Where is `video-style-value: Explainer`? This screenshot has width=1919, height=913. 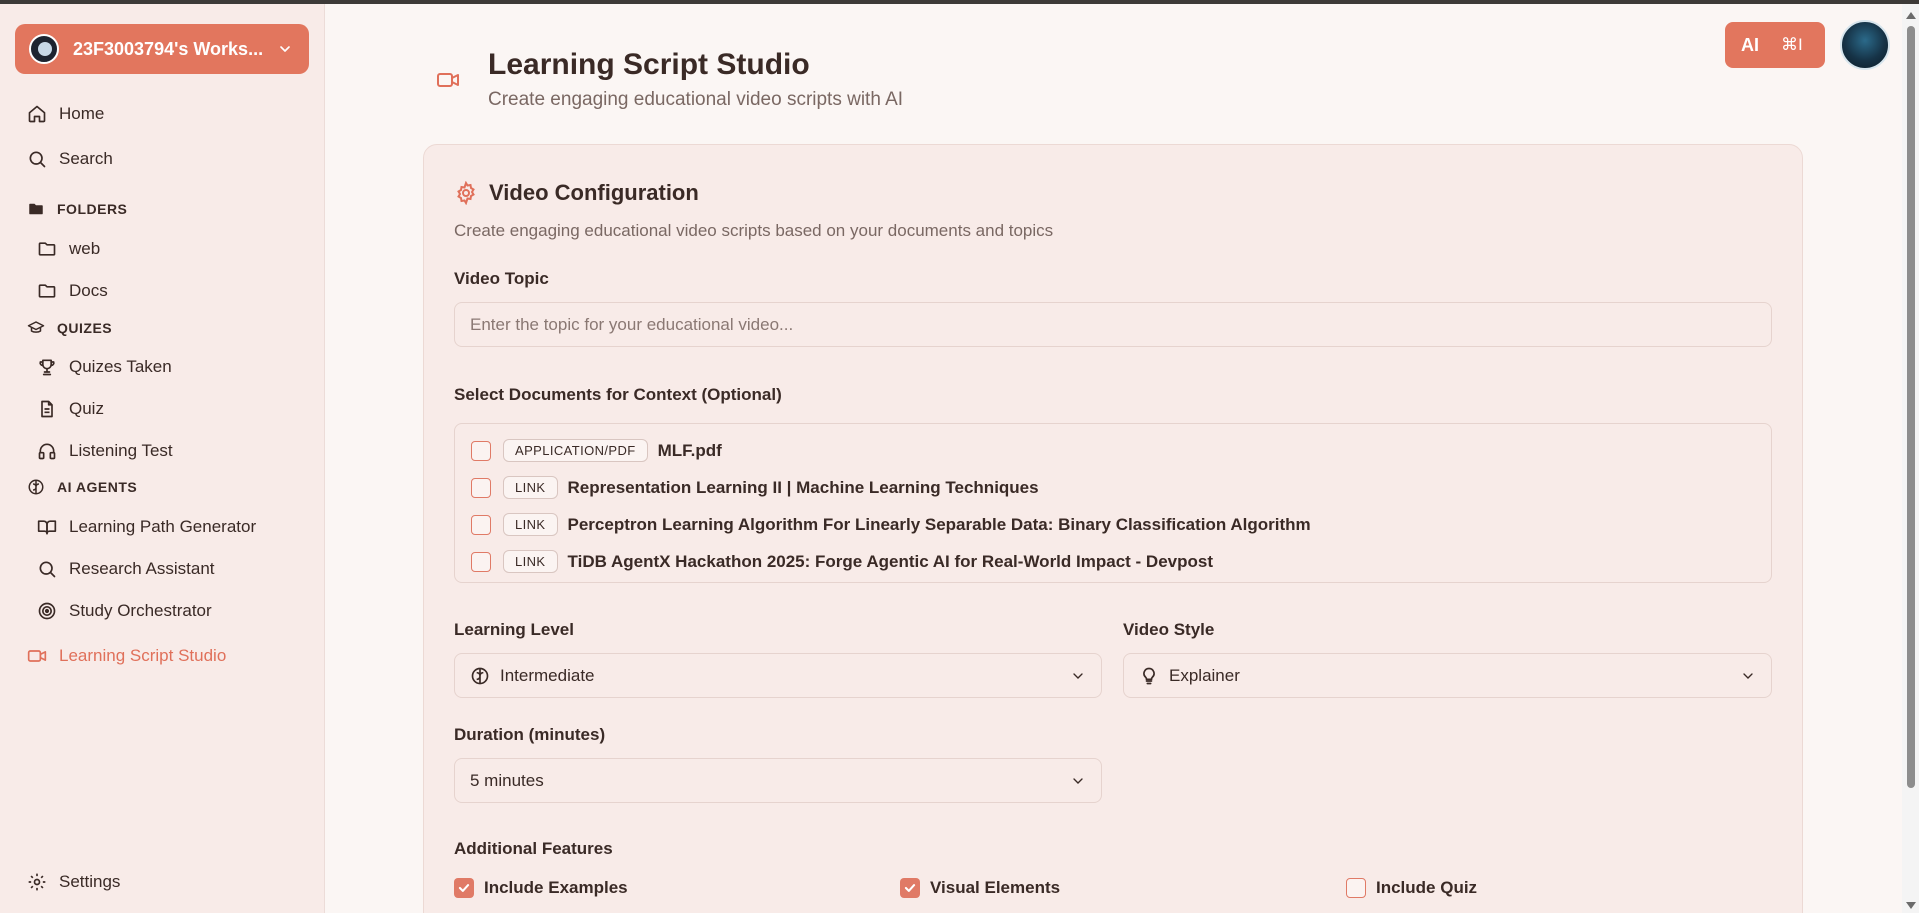 video-style-value: Explainer is located at coordinates (1204, 675).